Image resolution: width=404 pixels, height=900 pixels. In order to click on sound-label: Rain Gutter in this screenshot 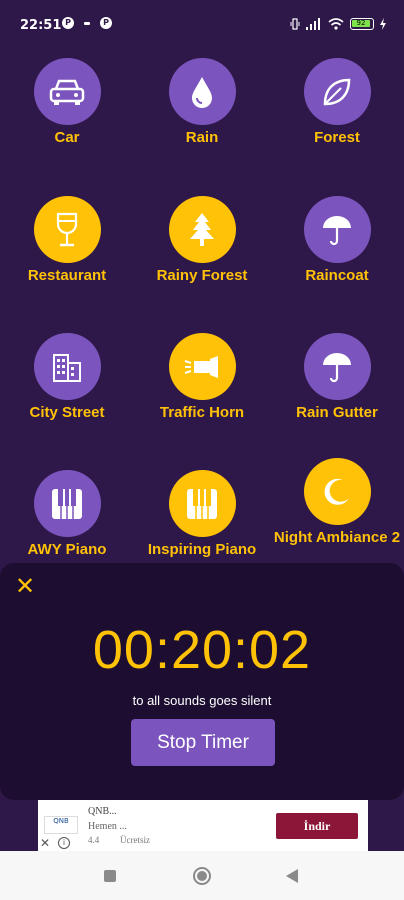, I will do `click(337, 412)`.